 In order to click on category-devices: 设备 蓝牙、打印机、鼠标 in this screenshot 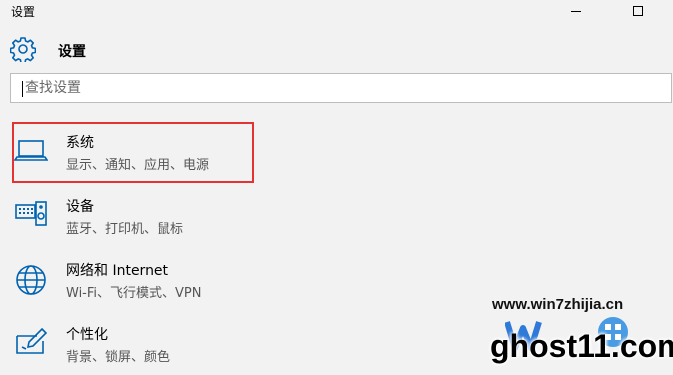, I will do `click(174, 217)`.